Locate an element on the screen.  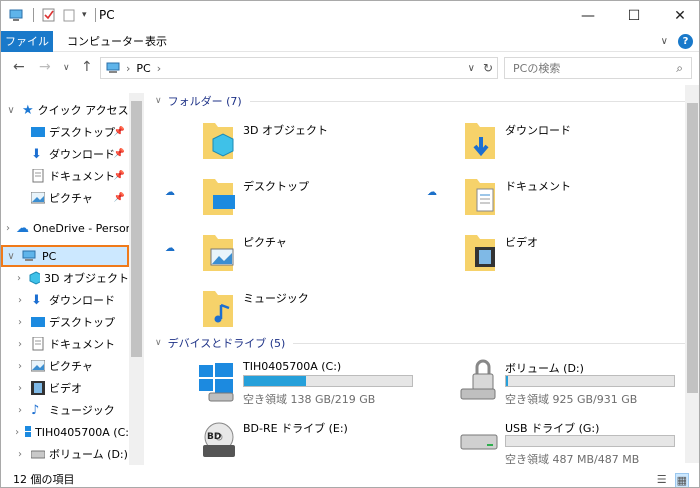
nav-scrollbar-thumb is located at coordinates (136, 229).